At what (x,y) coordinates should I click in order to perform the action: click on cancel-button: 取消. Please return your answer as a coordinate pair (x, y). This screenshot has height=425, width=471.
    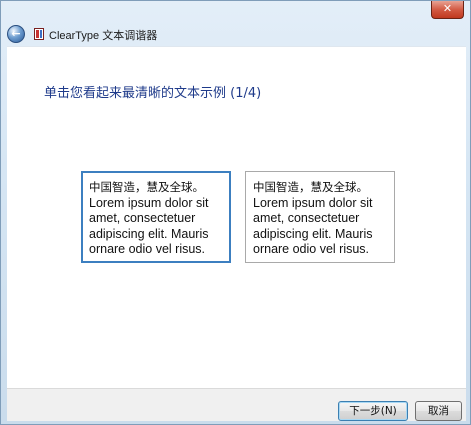
    Looking at the image, I should click on (438, 411).